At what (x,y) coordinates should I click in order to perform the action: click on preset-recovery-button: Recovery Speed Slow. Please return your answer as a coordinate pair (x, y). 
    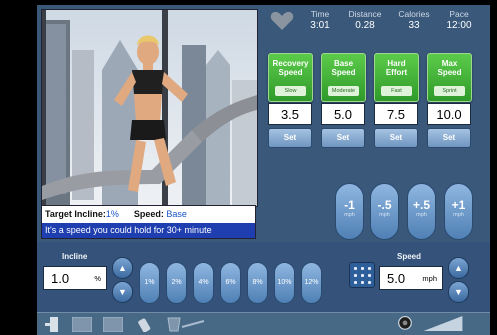
    Looking at the image, I should click on (290, 77).